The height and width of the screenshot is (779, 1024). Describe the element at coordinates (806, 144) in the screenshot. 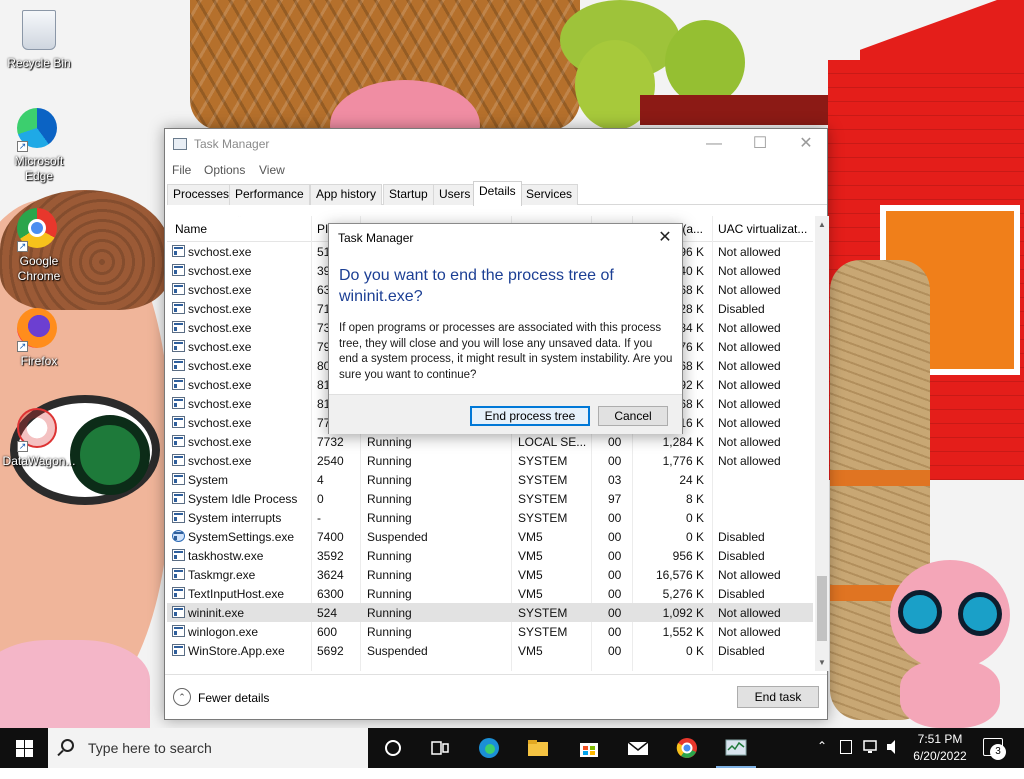

I see `close-button: ✕` at that location.